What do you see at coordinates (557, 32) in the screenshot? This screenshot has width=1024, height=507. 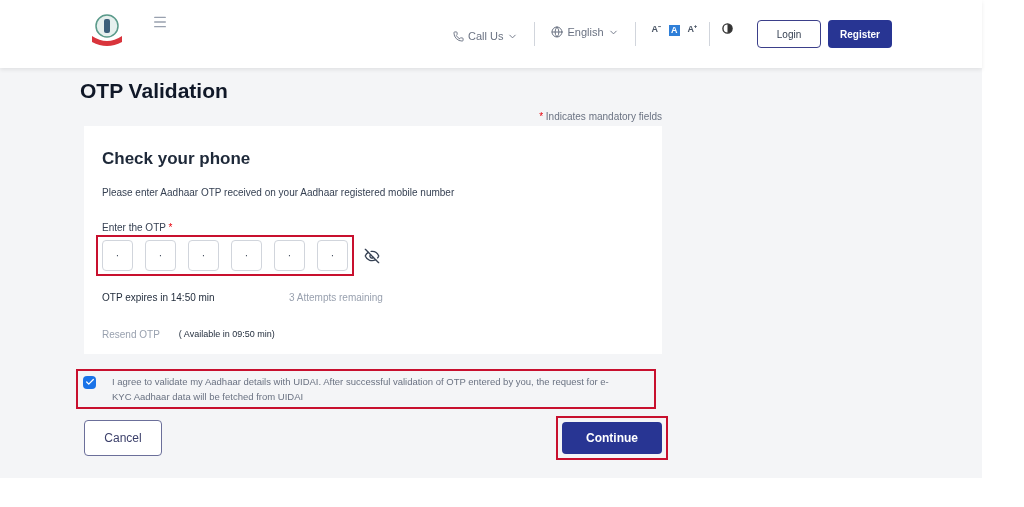 I see `globe-icon` at bounding box center [557, 32].